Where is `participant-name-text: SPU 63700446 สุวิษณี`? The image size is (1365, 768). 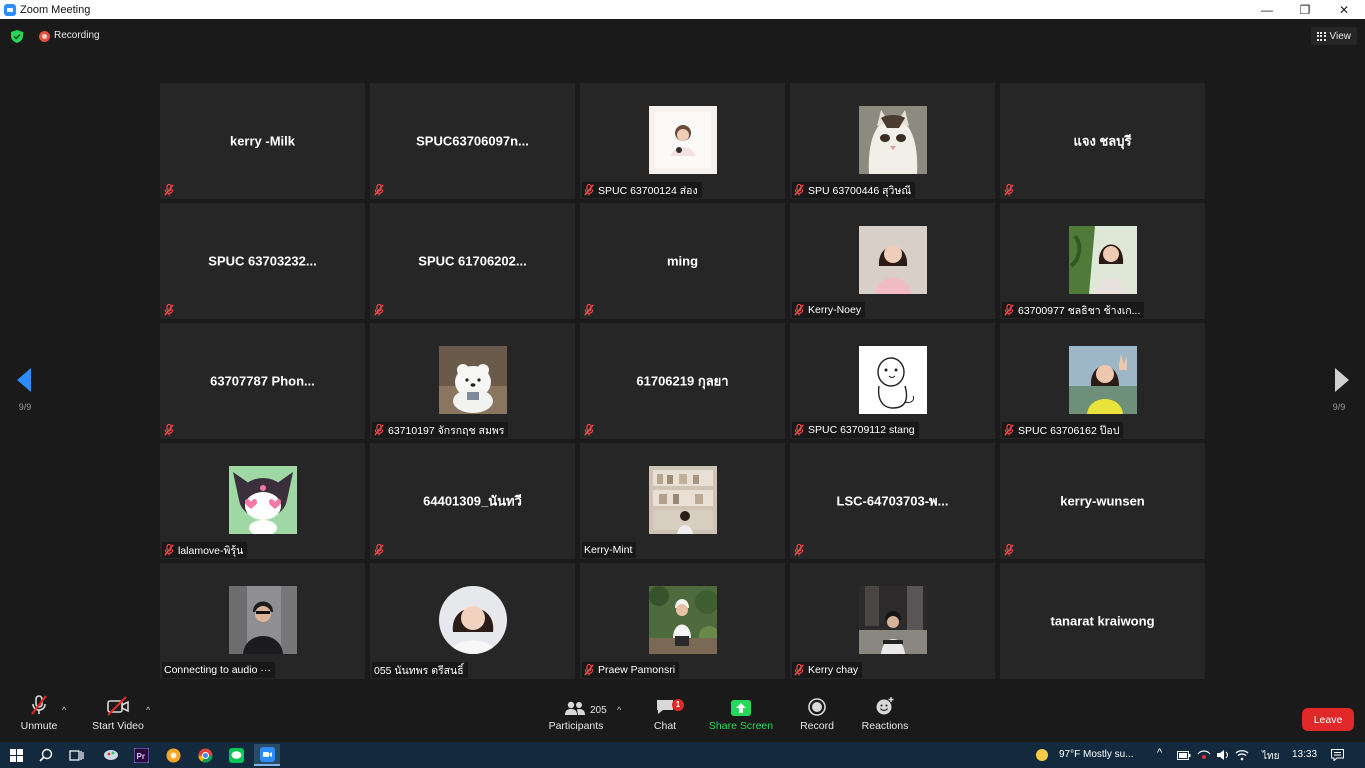 participant-name-text: SPU 63700446 สุวิษณี is located at coordinates (860, 190).